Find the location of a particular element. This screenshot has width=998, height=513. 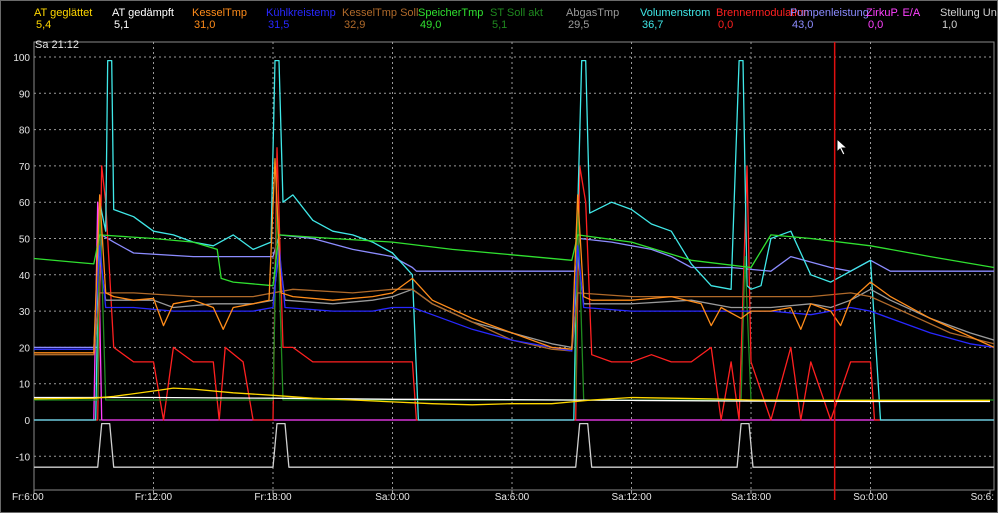

legend-series-name: Volumenstrom is located at coordinates (675, 13).